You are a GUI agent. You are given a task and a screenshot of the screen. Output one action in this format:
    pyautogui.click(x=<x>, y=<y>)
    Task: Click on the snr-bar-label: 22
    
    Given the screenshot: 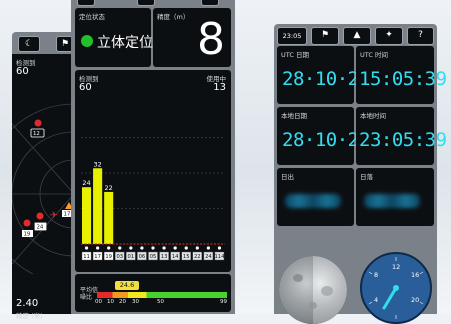 What is the action you would take?
    pyautogui.click(x=109, y=188)
    